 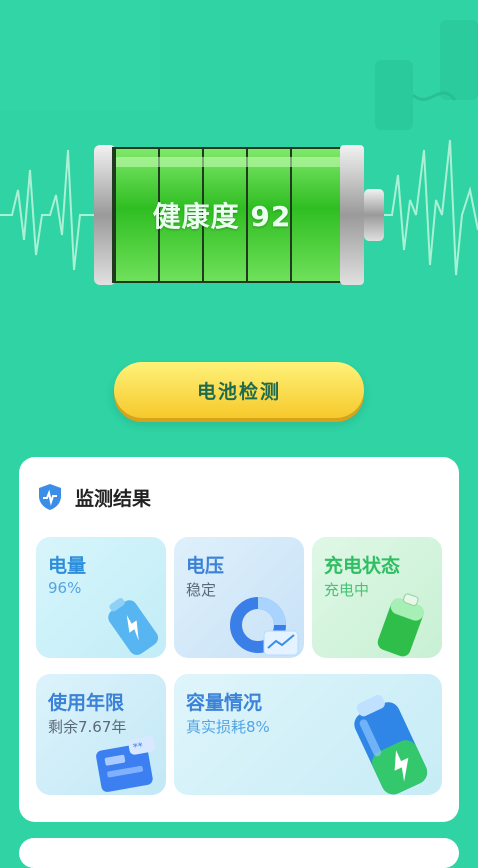 What do you see at coordinates (126, 764) in the screenshot?
I see `calendar-card-icon: **` at bounding box center [126, 764].